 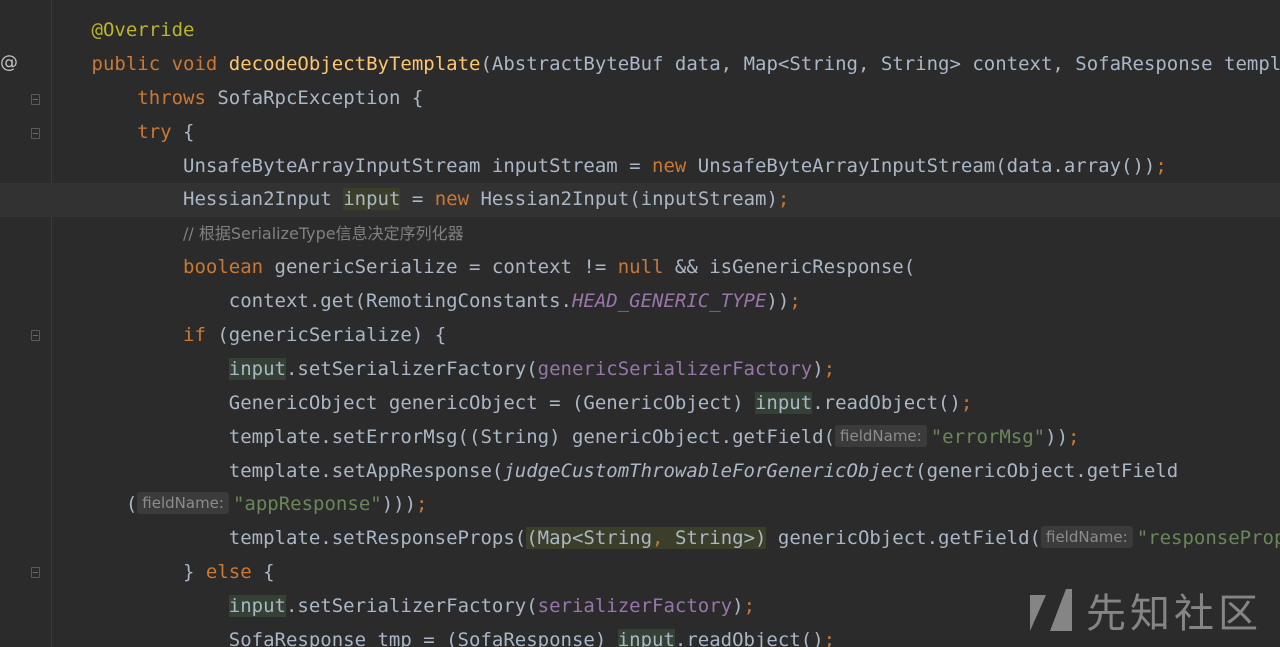 What do you see at coordinates (646, 267) in the screenshot?
I see `code-token: null` at bounding box center [646, 267].